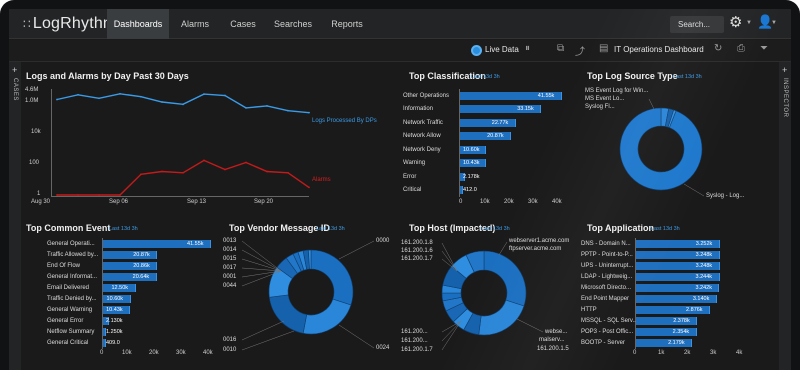 The width and height of the screenshot is (800, 370). What do you see at coordinates (603, 343) in the screenshot?
I see `bar-category-label: BOOTP - Server` at bounding box center [603, 343].